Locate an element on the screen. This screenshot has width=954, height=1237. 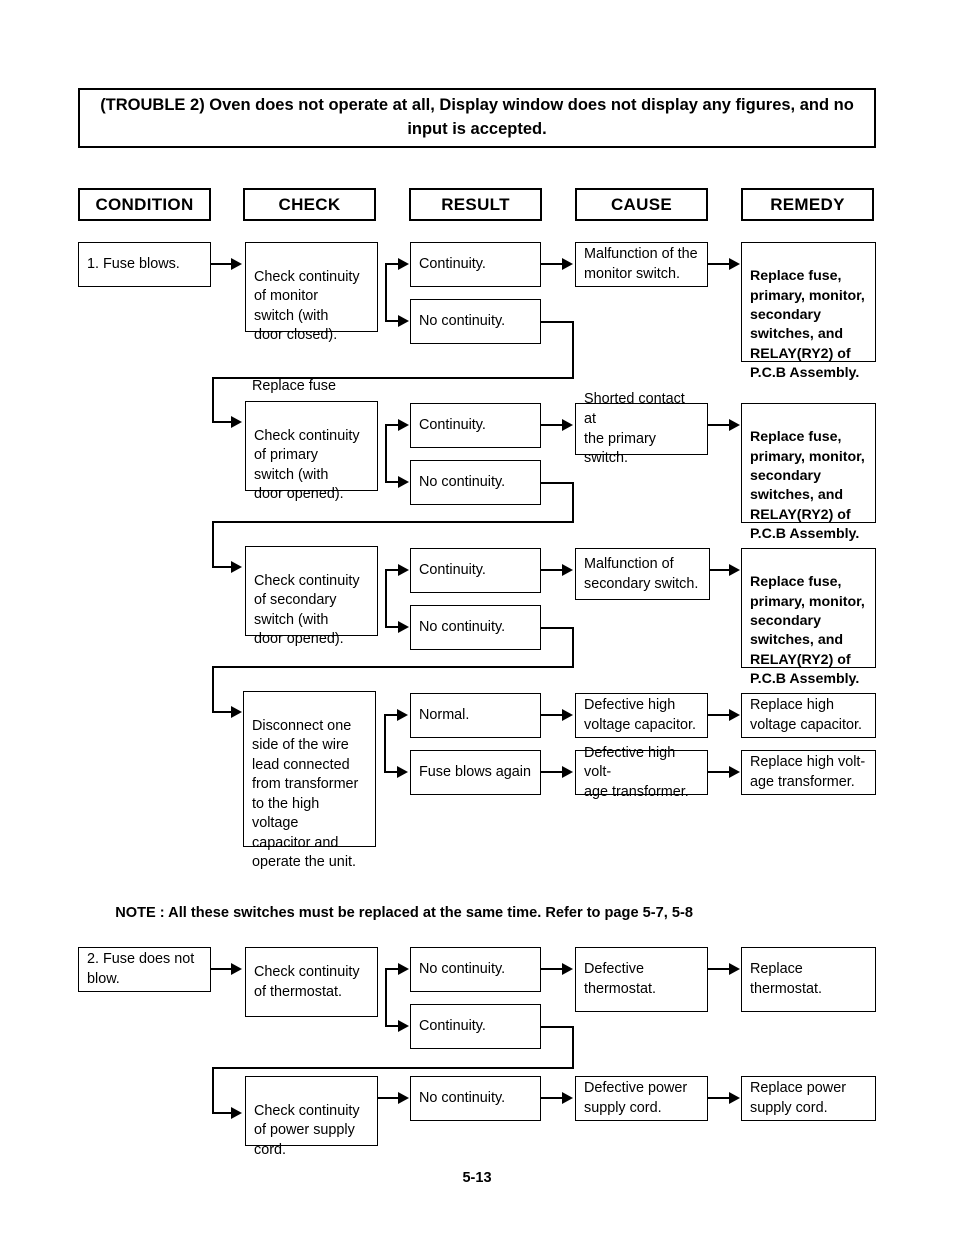
loop2-horizontal-back is located at coordinates (393, 522).